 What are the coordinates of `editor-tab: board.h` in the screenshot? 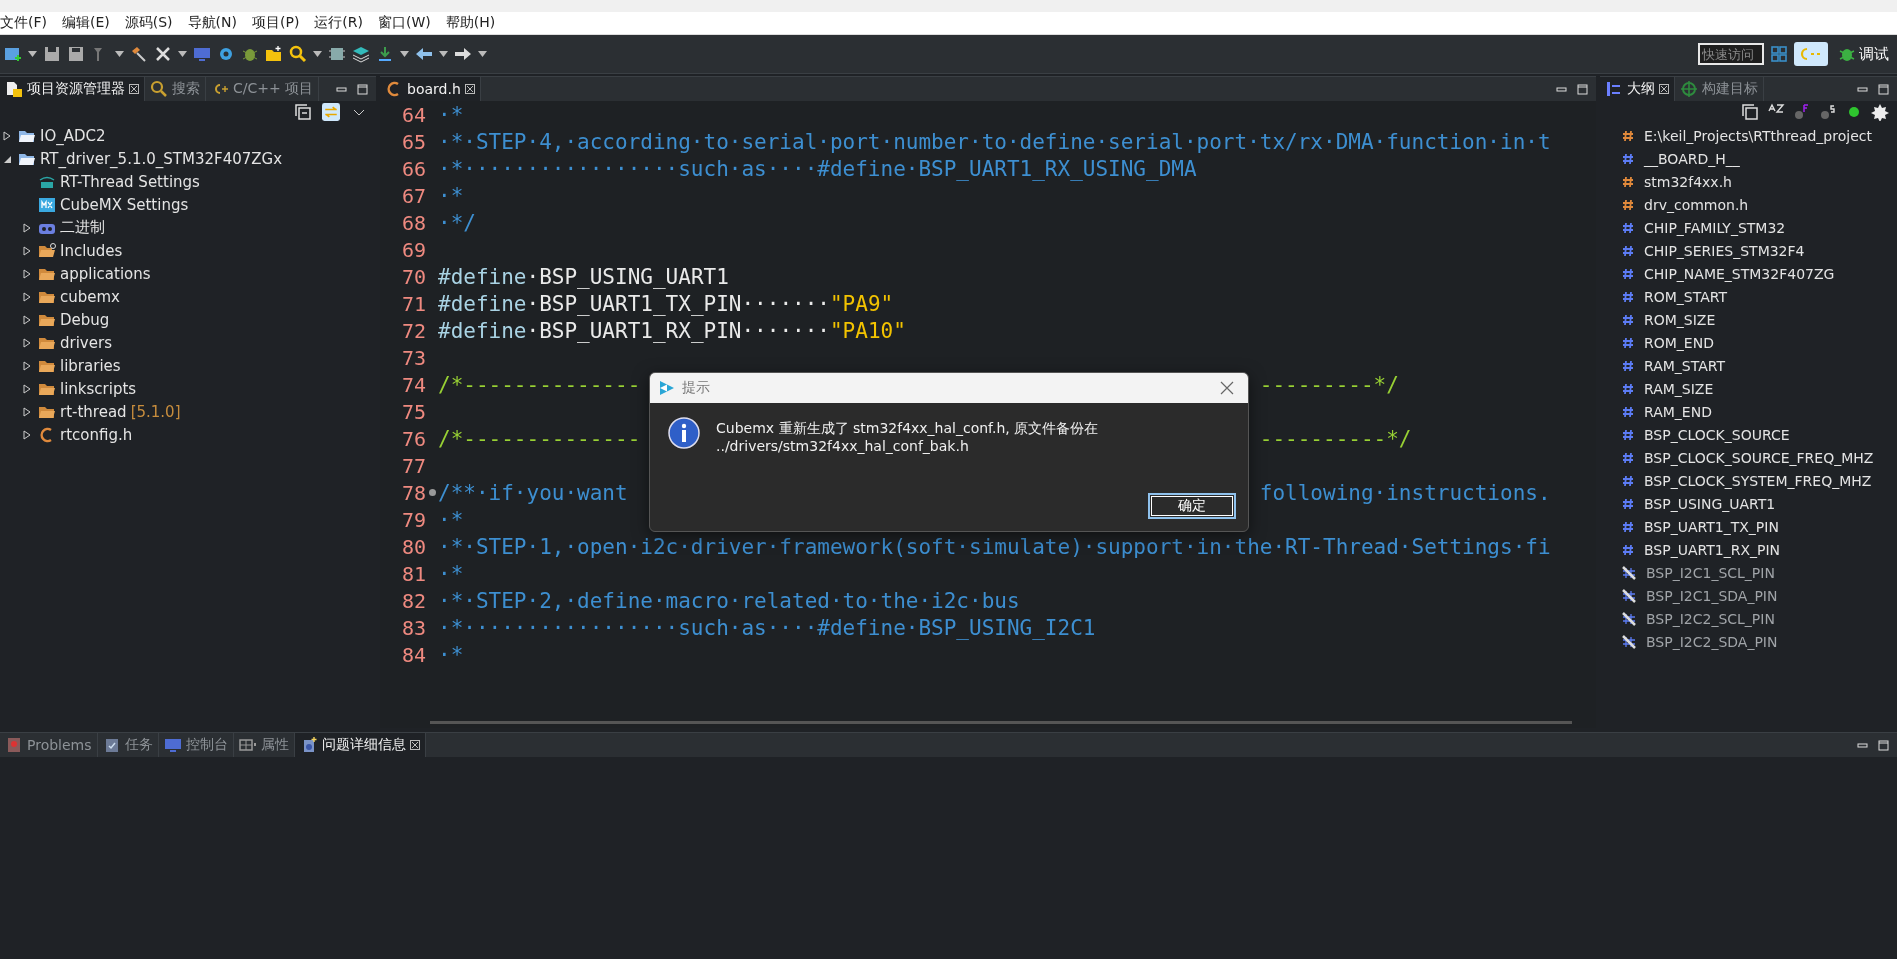 It's located at (430, 89).